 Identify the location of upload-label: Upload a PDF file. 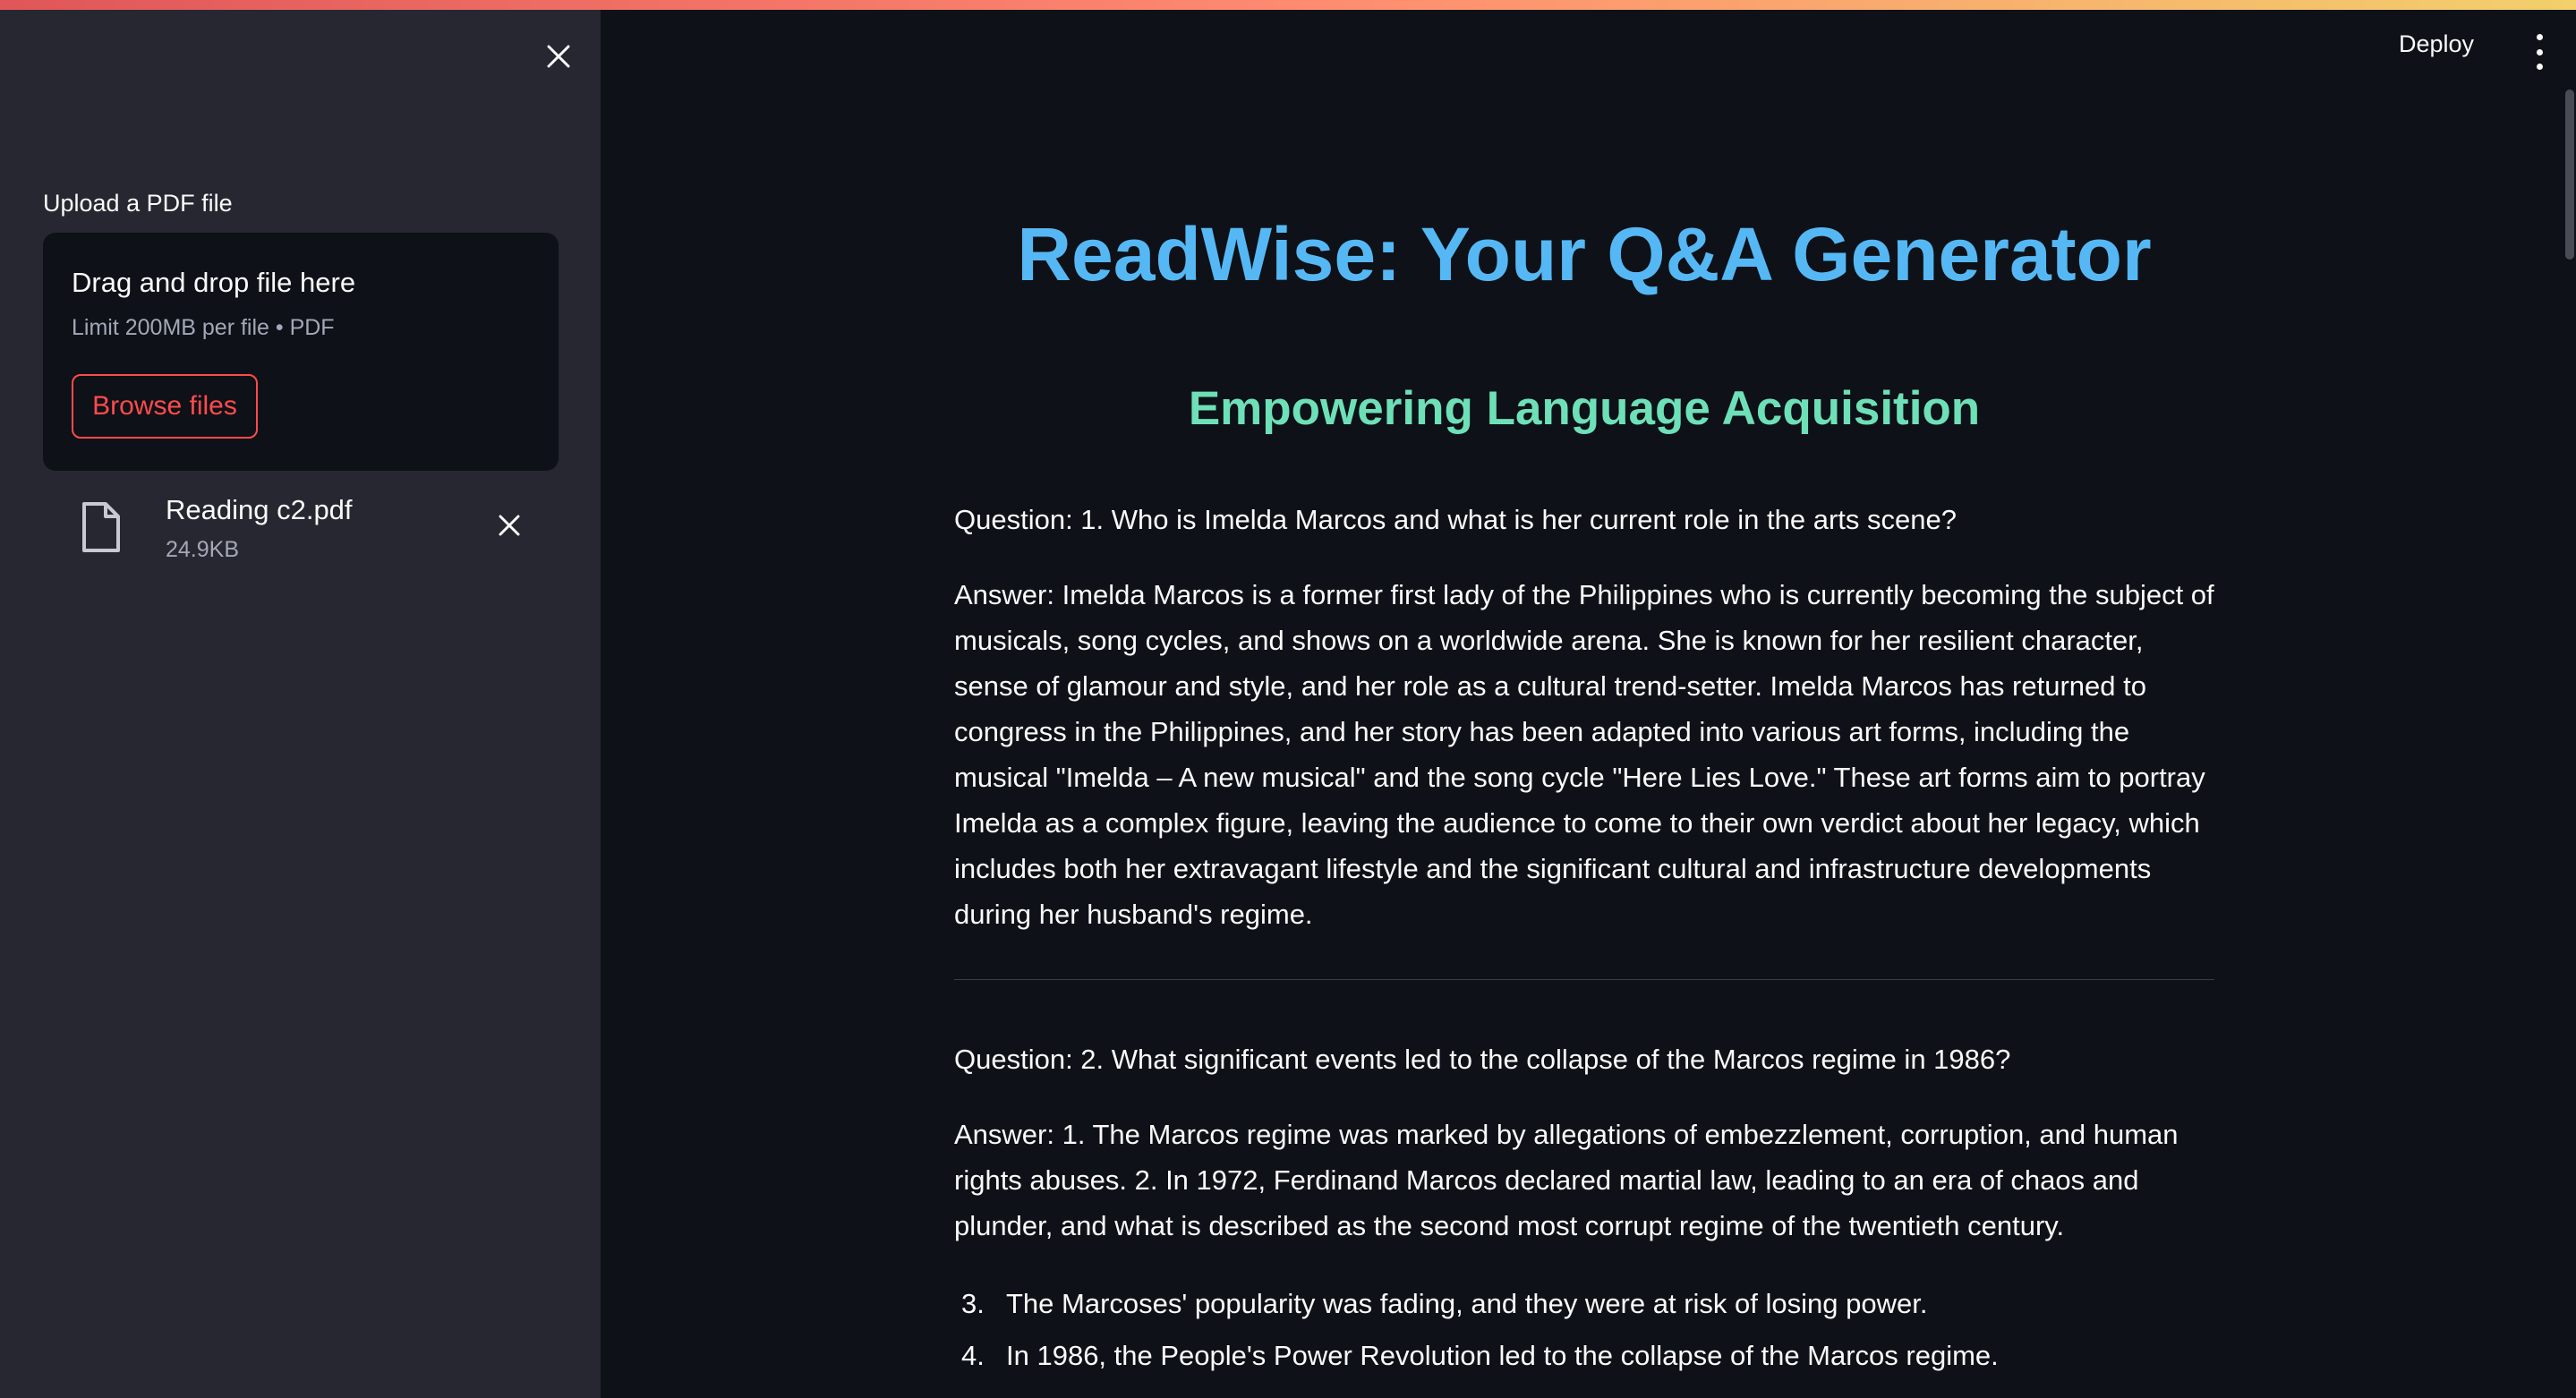
(138, 204).